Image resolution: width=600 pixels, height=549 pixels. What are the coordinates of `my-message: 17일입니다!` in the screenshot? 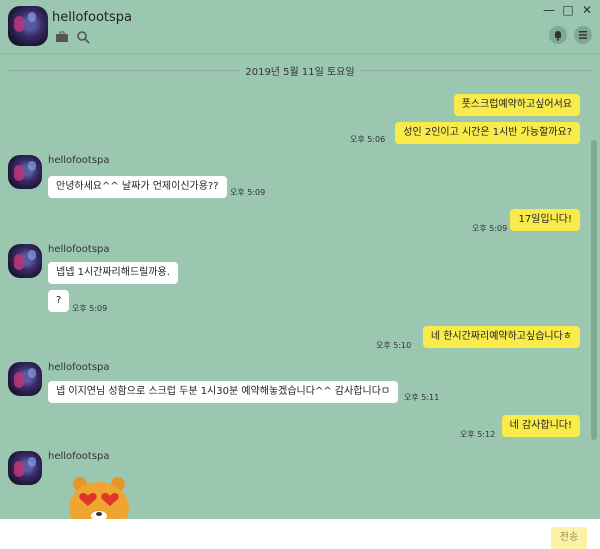 It's located at (545, 220).